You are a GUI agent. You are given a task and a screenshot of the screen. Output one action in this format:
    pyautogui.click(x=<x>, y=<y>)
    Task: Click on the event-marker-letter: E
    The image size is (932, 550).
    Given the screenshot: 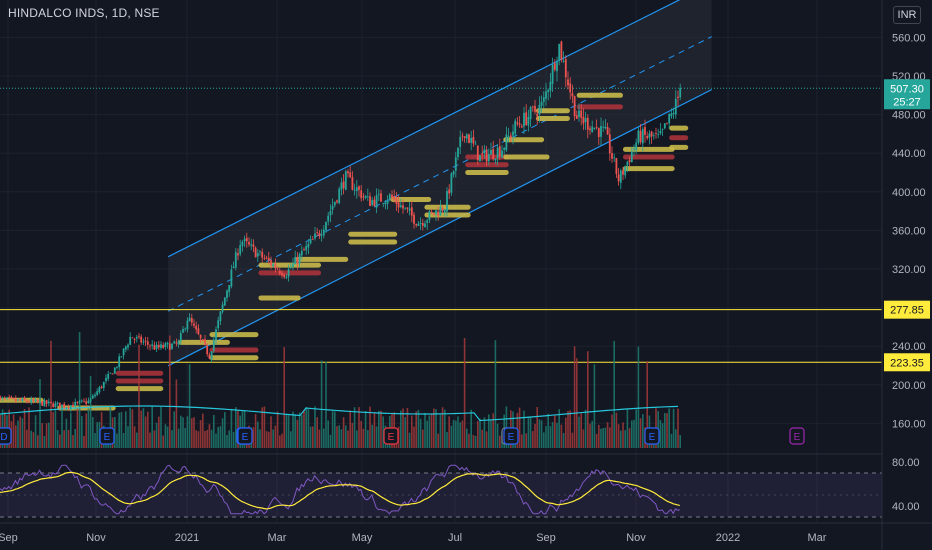 What is the action you would take?
    pyautogui.click(x=107, y=437)
    